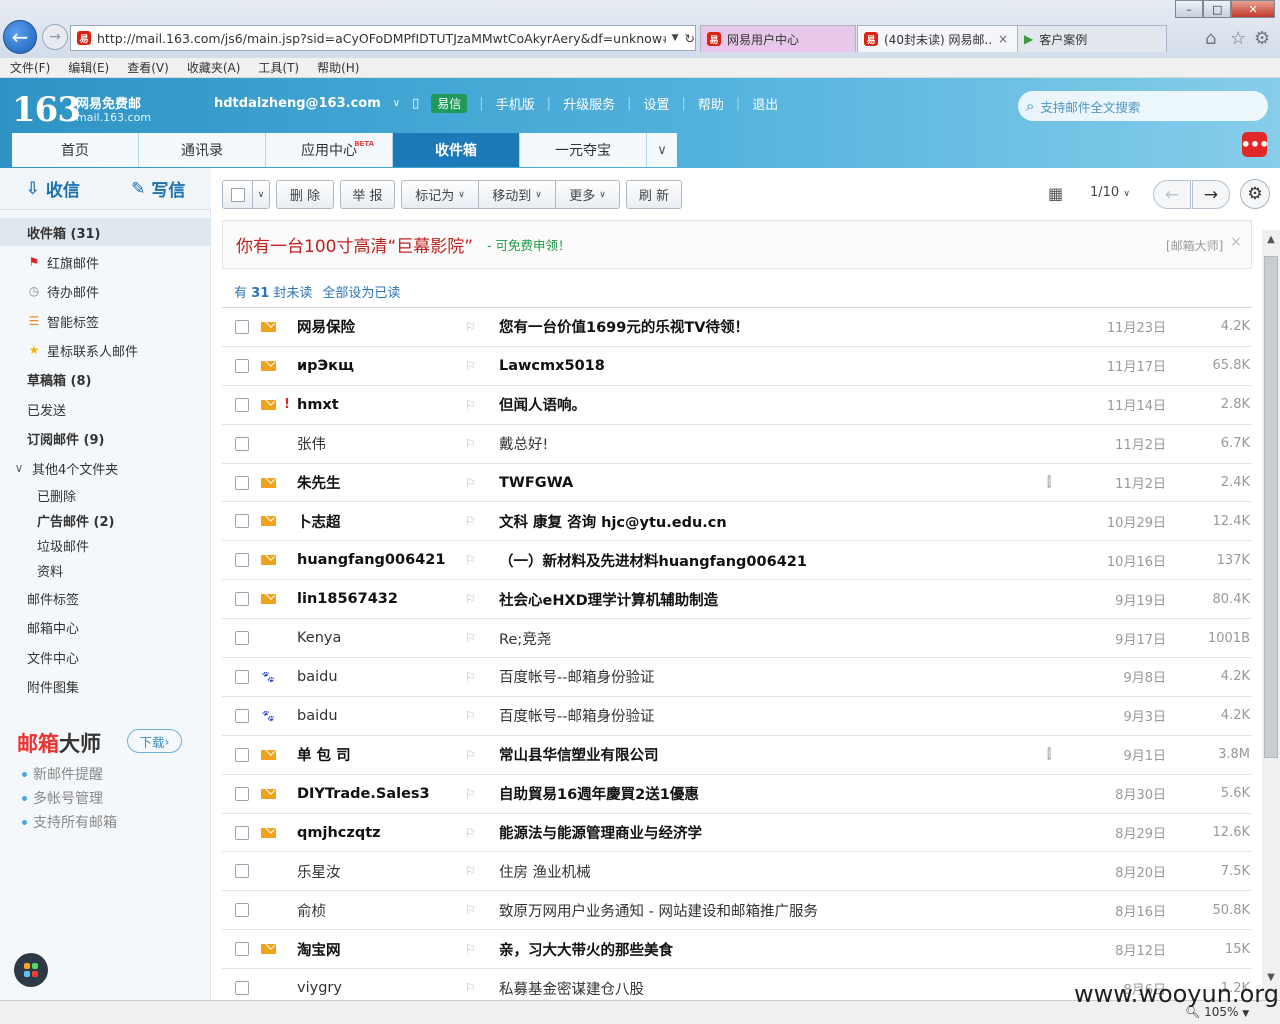 This screenshot has width=1280, height=1024. Describe the element at coordinates (737, 872) in the screenshot. I see `email-row: 乐星汝 ⚐ 住房 渔业机械 8月20日 7.5K` at that location.